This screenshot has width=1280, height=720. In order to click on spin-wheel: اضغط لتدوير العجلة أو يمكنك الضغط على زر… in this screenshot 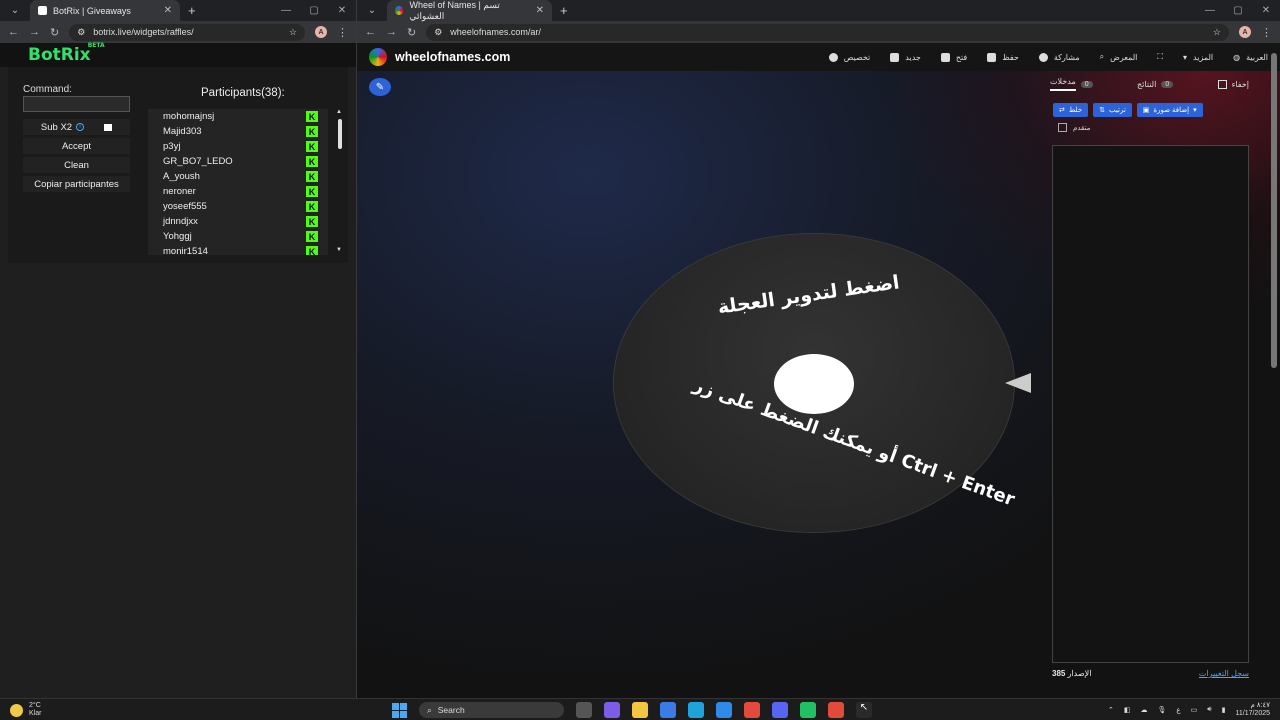, I will do `click(815, 383)`.